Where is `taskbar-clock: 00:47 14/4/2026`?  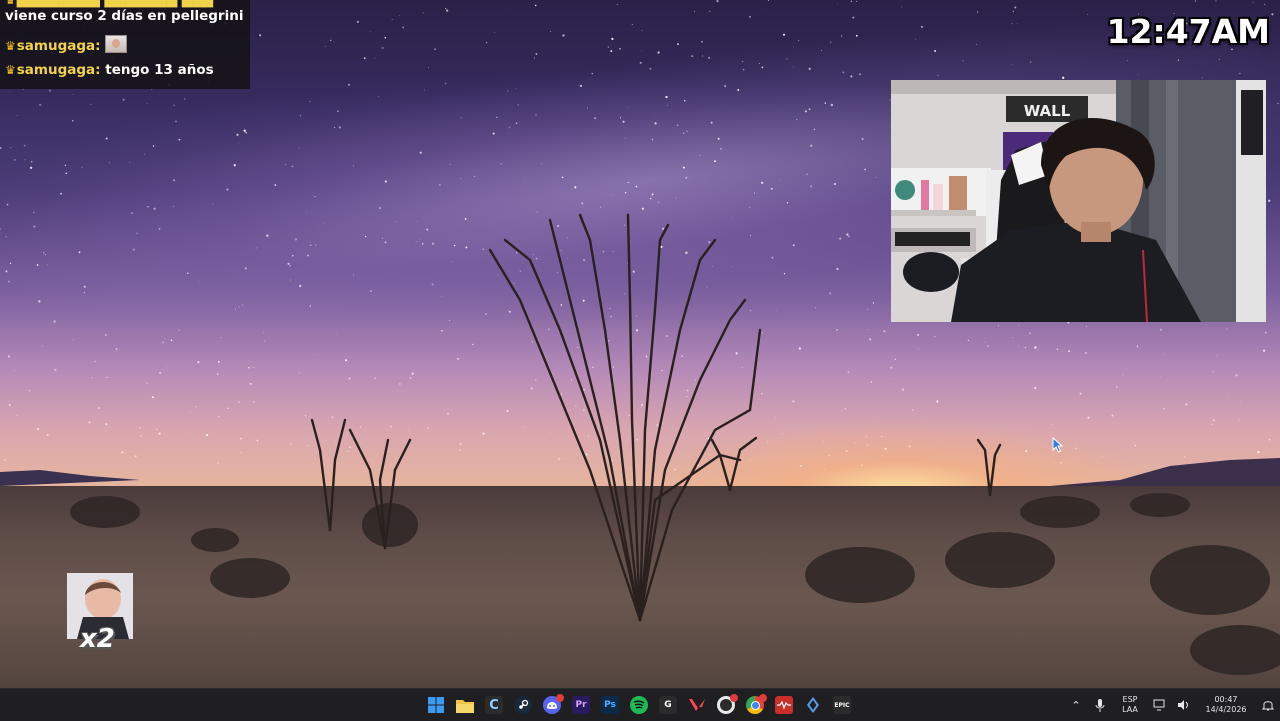
taskbar-clock: 00:47 14/4/2026 is located at coordinates (1226, 705).